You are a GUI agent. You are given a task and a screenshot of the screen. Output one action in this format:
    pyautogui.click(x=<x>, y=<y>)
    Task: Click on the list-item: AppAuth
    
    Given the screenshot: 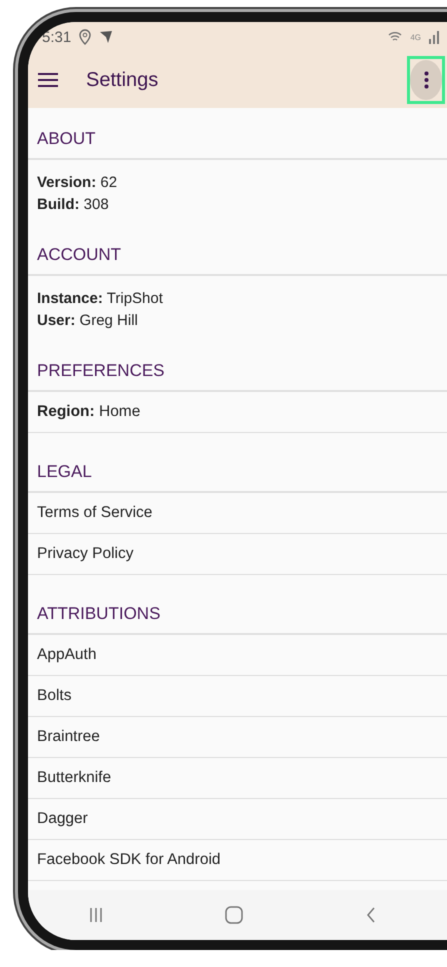 What is the action you would take?
    pyautogui.click(x=237, y=655)
    